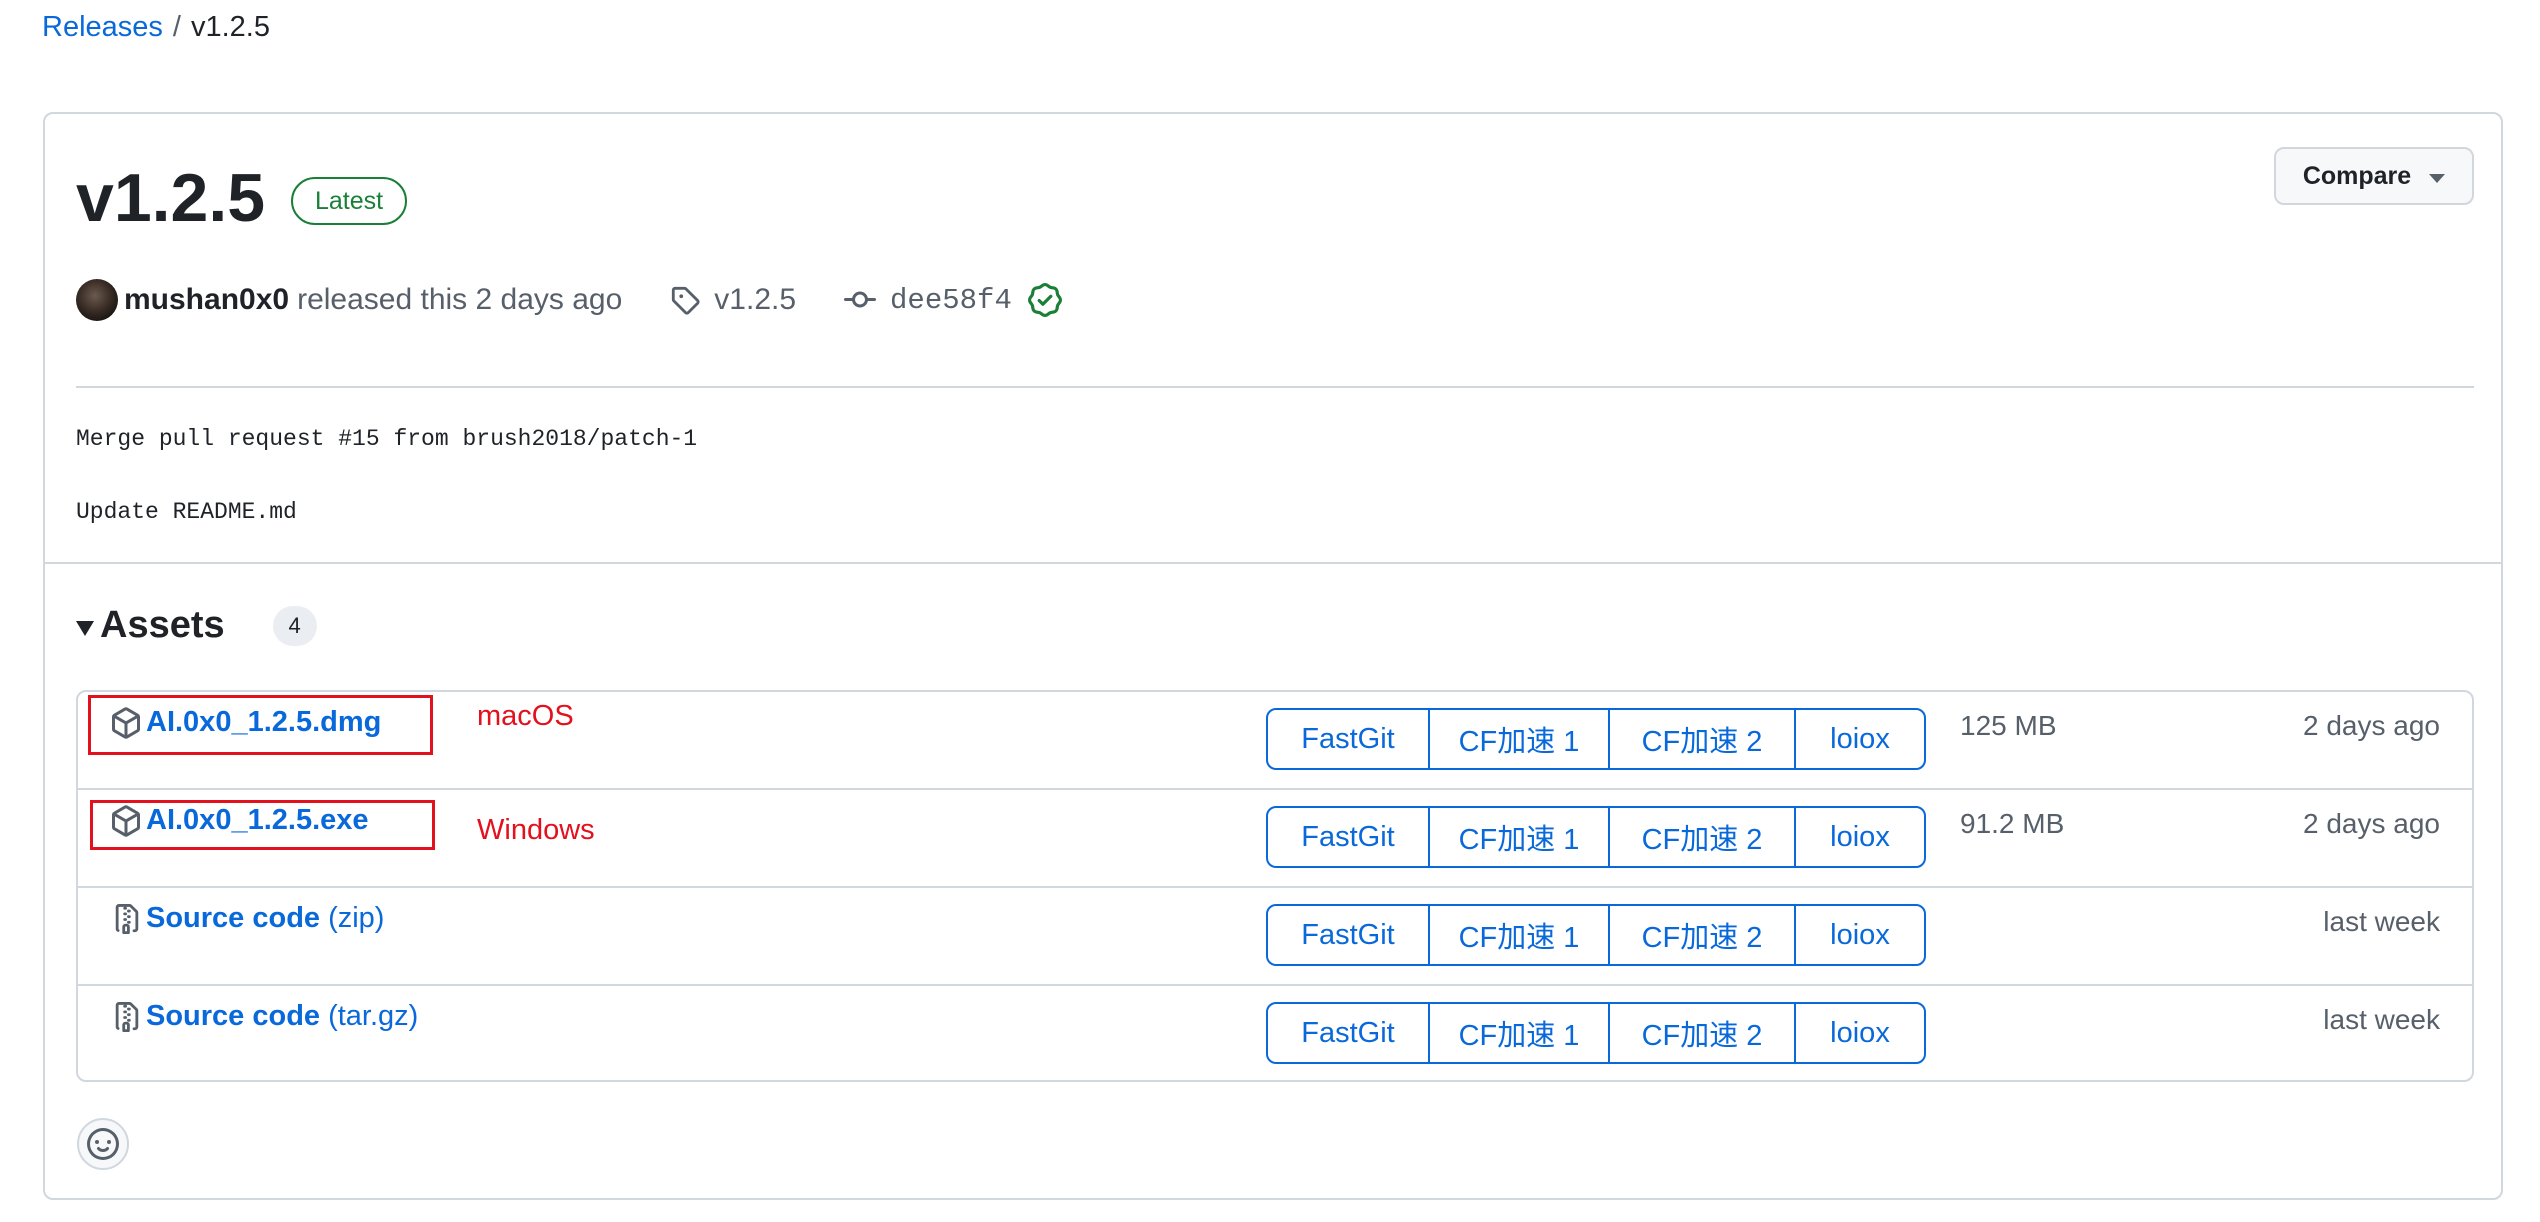 The height and width of the screenshot is (1222, 2540). I want to click on git-commit-icon, so click(860, 300).